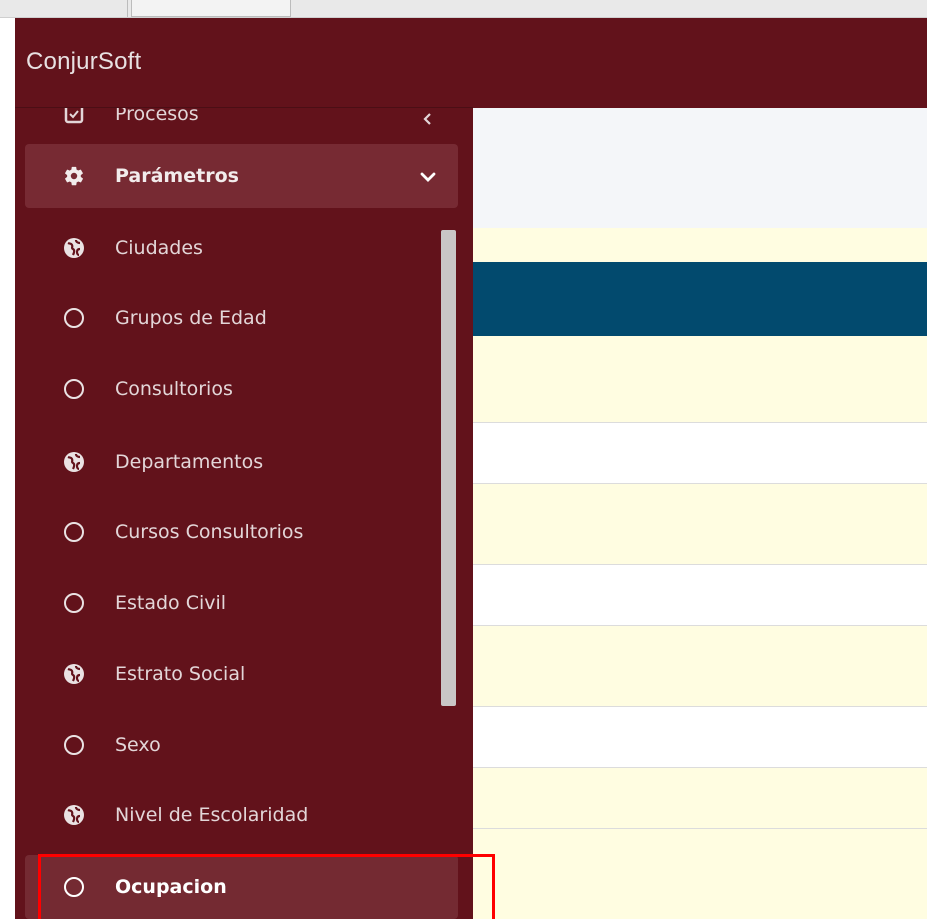  Describe the element at coordinates (244, 63) in the screenshot. I see `brand-header: ConjurSoft` at that location.